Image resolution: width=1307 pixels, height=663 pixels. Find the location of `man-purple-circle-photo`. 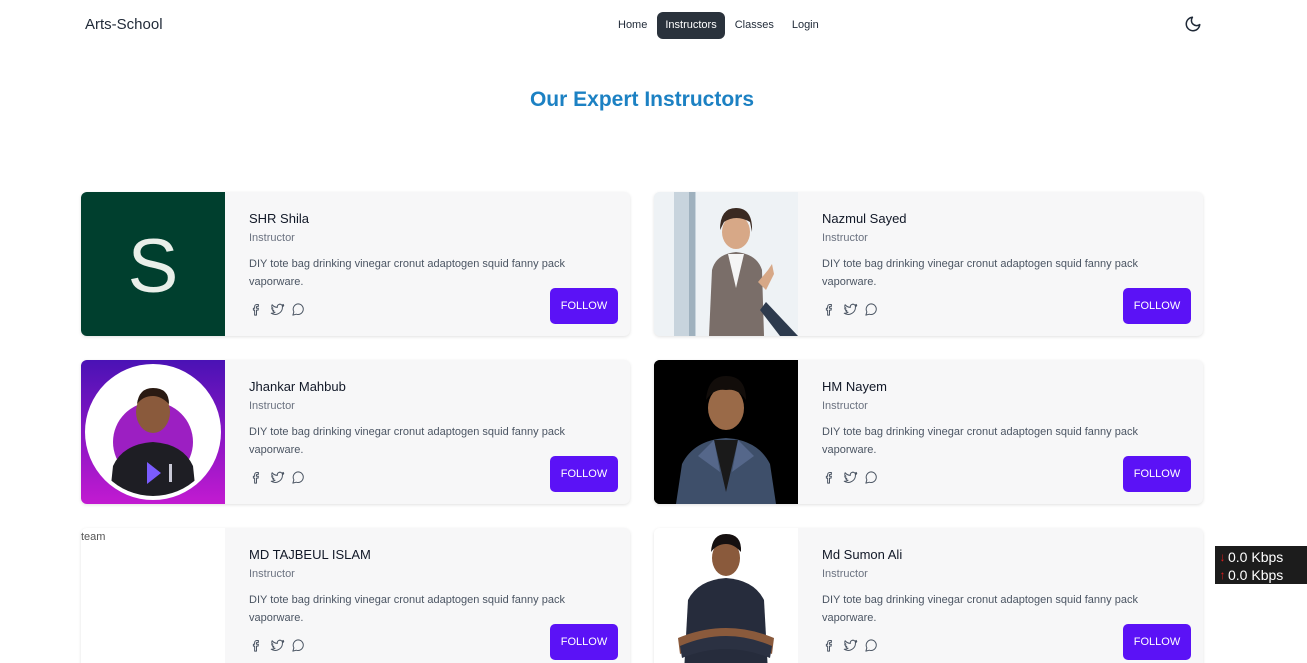

man-purple-circle-photo is located at coordinates (153, 432).